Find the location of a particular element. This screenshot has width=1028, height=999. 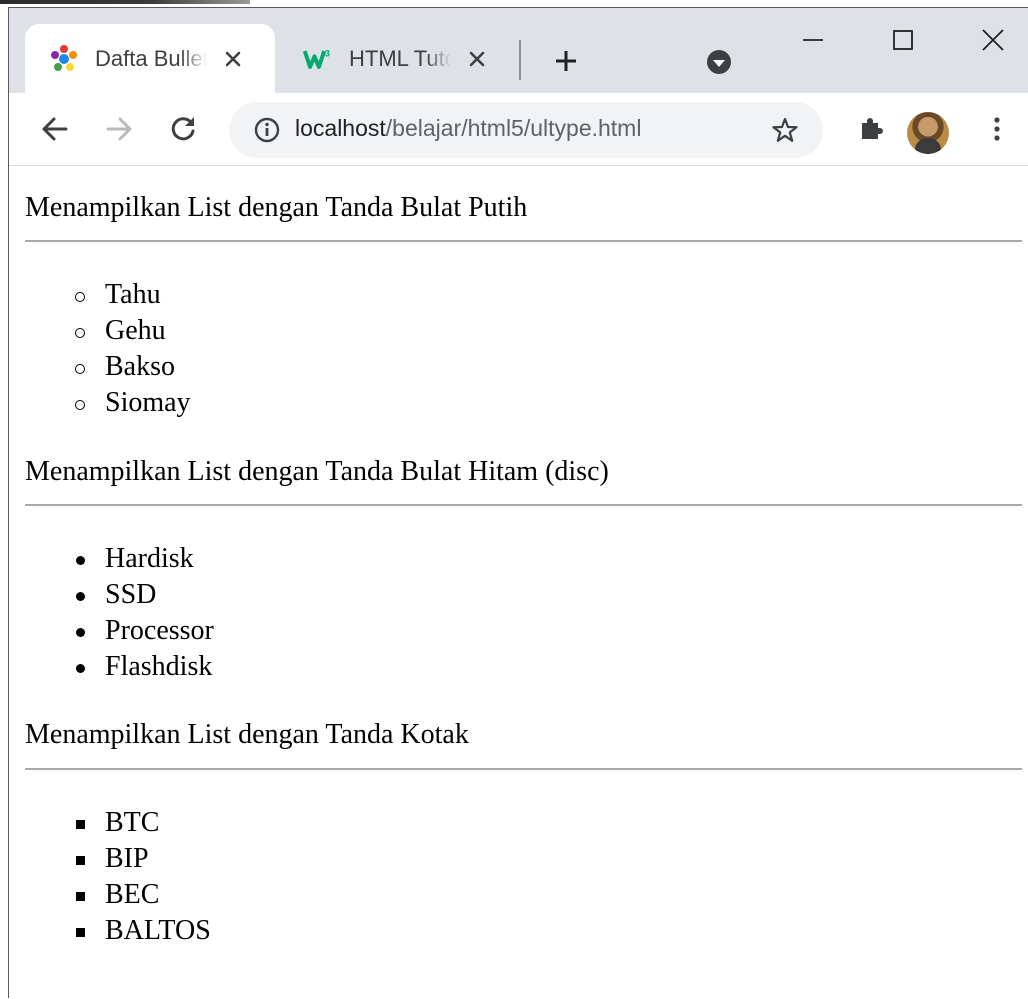

list-item-text: BALTOS is located at coordinates (158, 930).